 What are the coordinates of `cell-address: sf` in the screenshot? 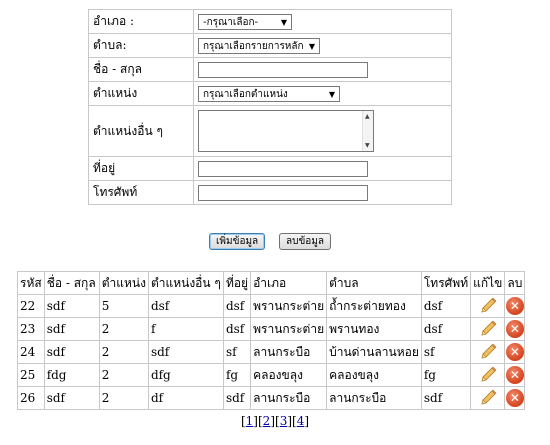 It's located at (237, 352).